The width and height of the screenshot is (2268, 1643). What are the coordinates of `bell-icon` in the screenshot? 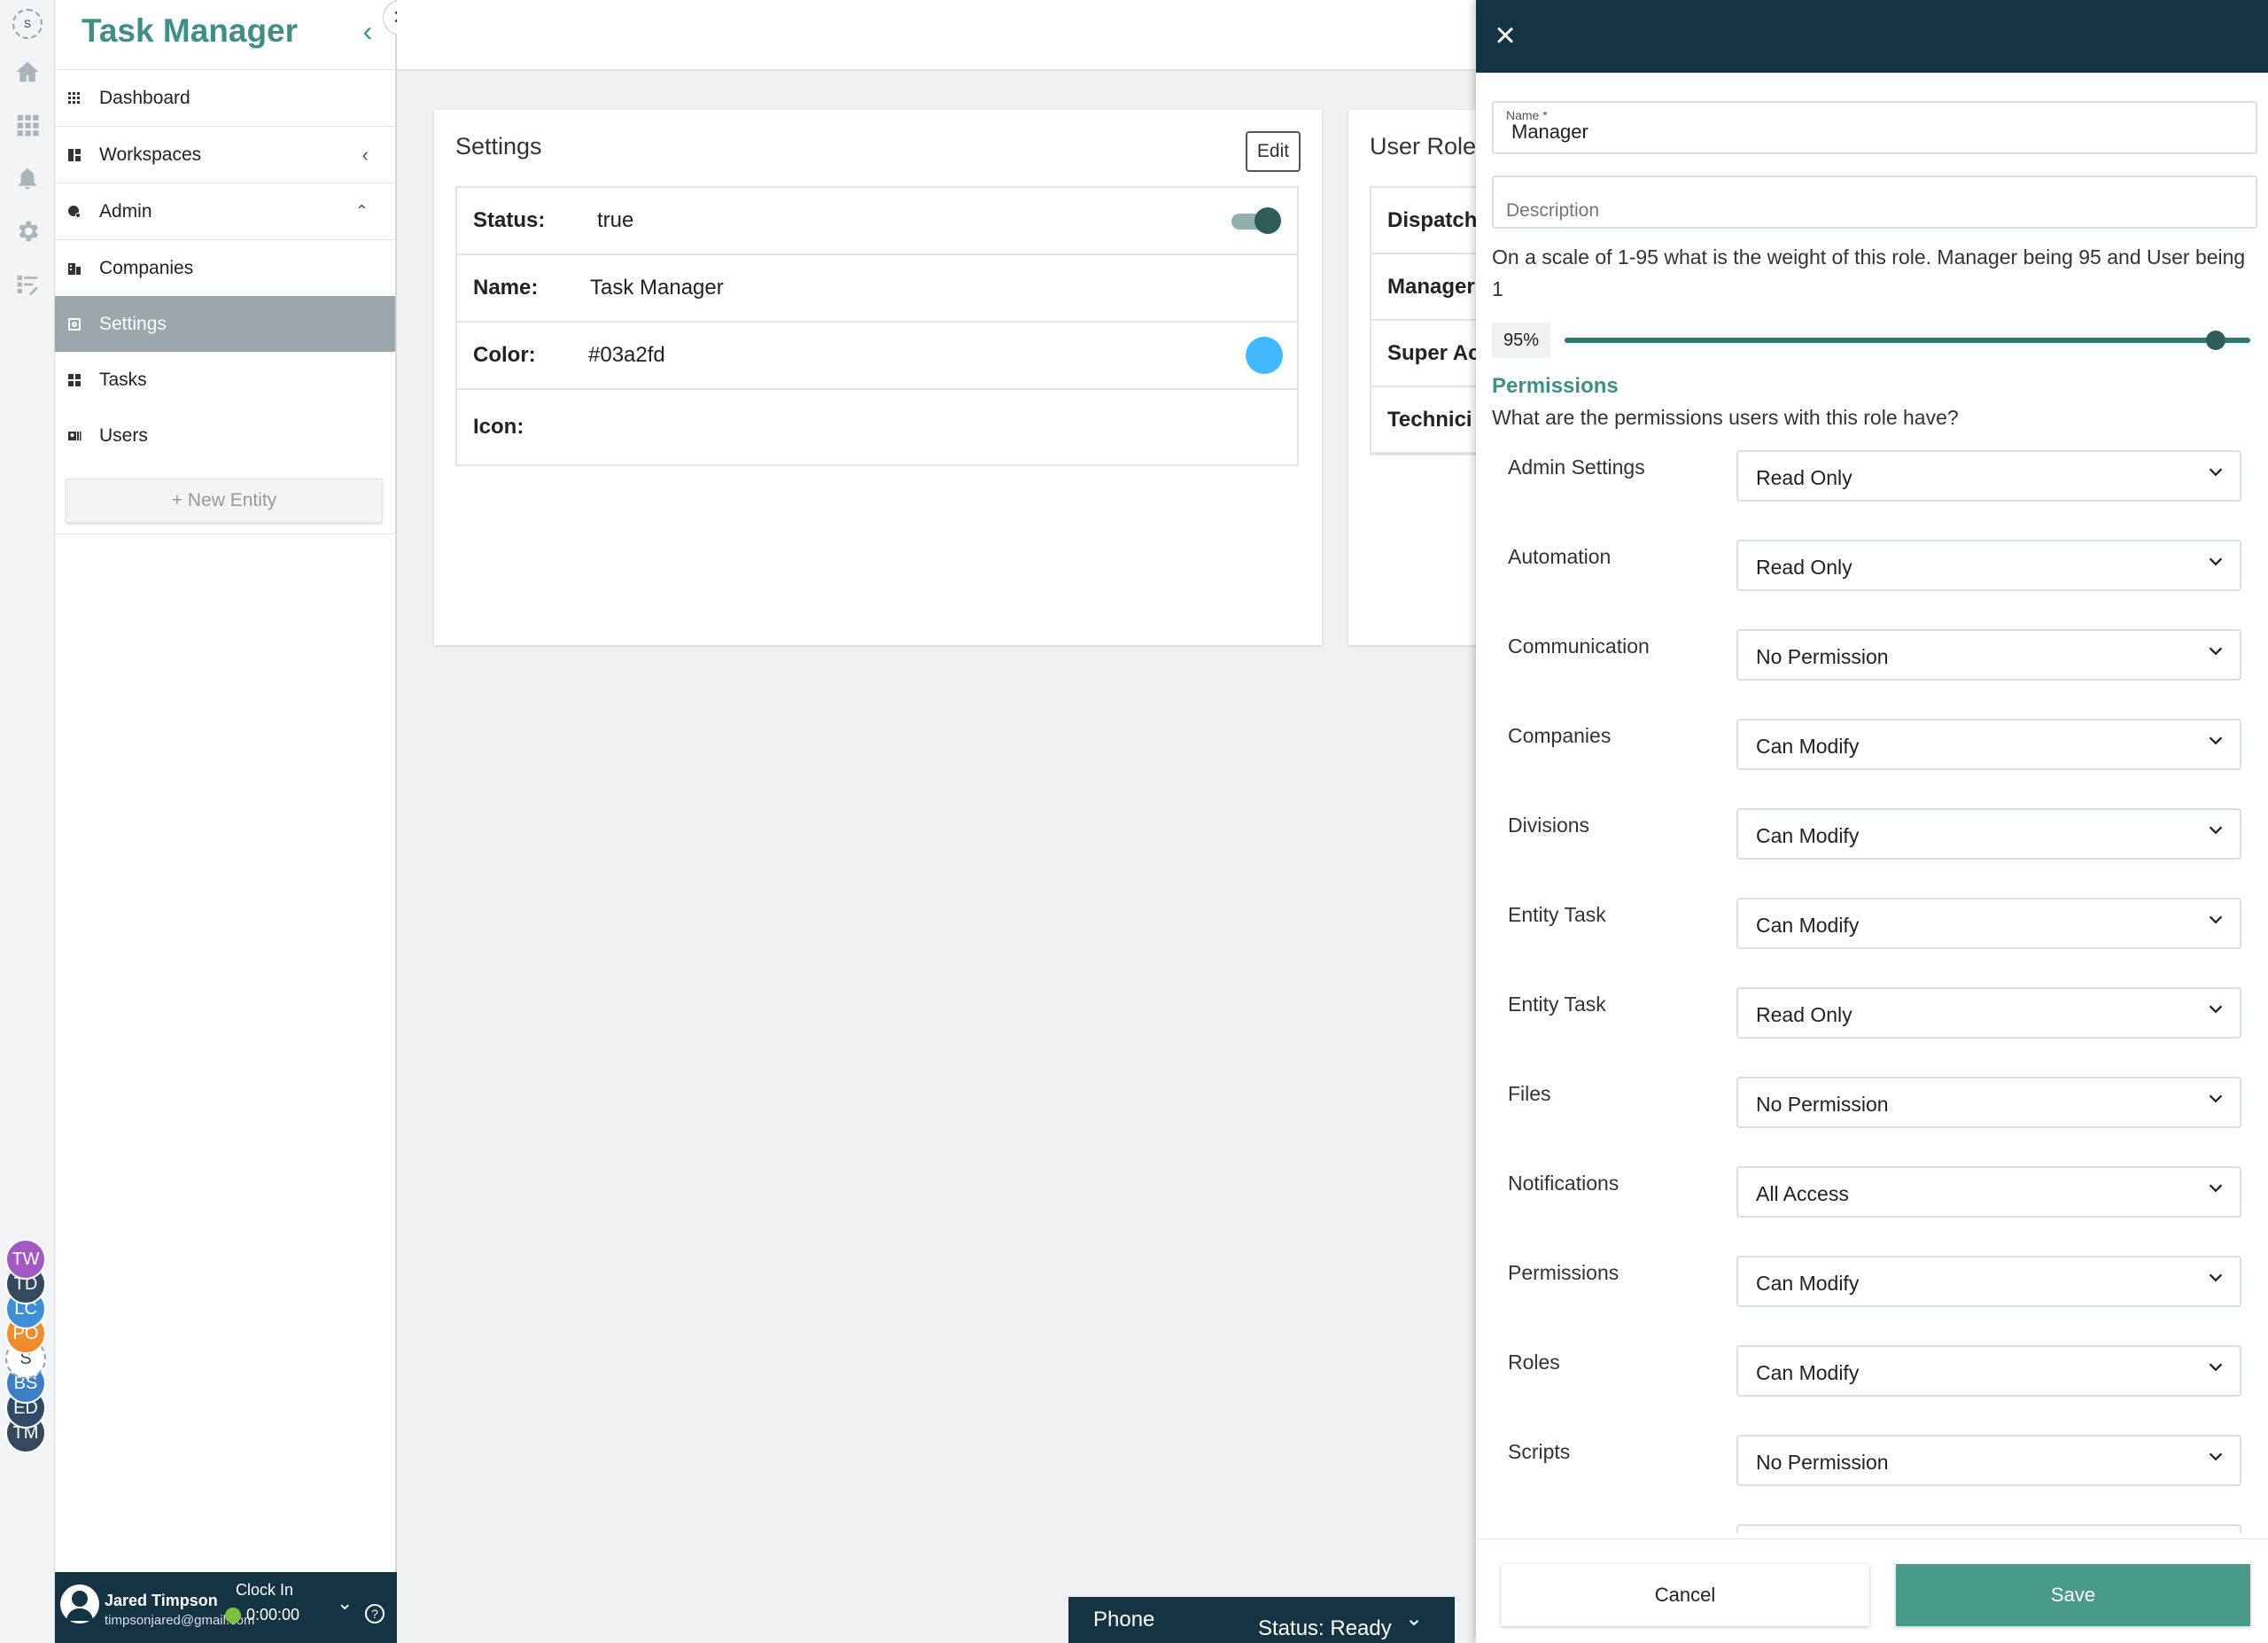 It's located at (27, 178).